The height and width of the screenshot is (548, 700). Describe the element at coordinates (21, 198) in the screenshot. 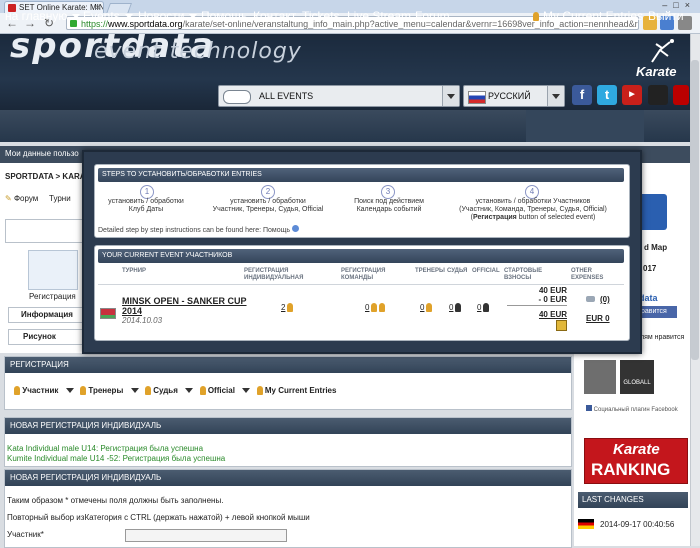

I see `forum-link: ✎ Форум` at that location.